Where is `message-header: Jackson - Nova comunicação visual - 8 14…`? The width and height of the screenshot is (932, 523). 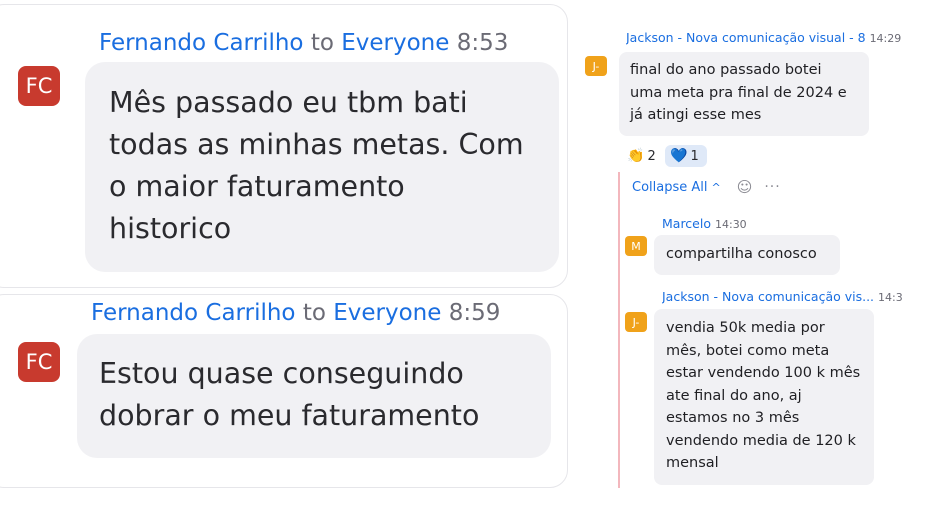
message-header: Jackson - Nova comunicação visual - 8 14… is located at coordinates (779, 37).